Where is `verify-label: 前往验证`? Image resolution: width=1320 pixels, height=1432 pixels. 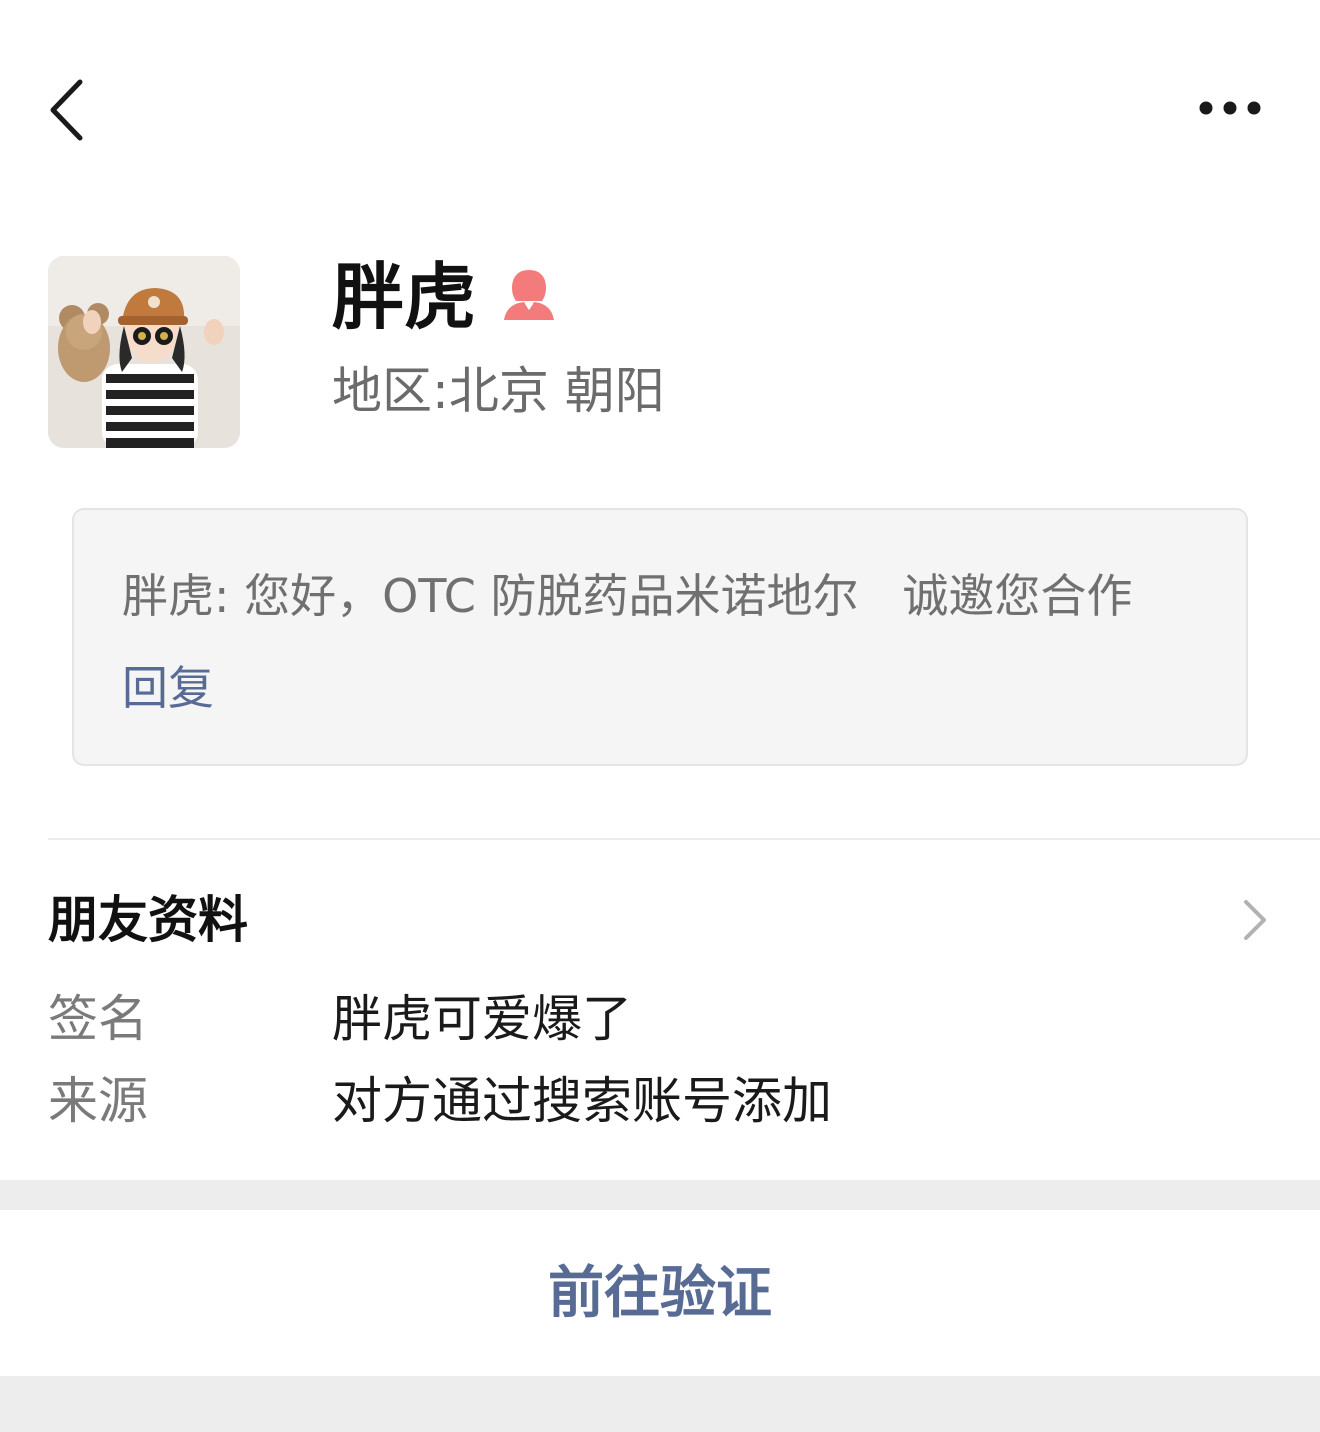 verify-label: 前往验证 is located at coordinates (660, 1293).